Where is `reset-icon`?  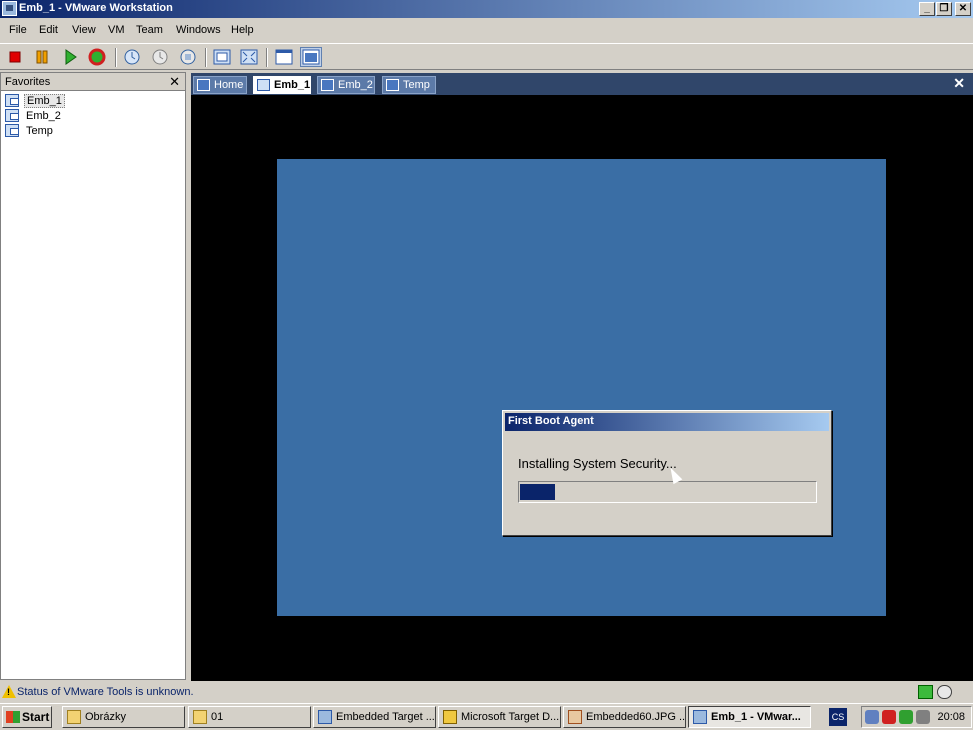 reset-icon is located at coordinates (97, 57).